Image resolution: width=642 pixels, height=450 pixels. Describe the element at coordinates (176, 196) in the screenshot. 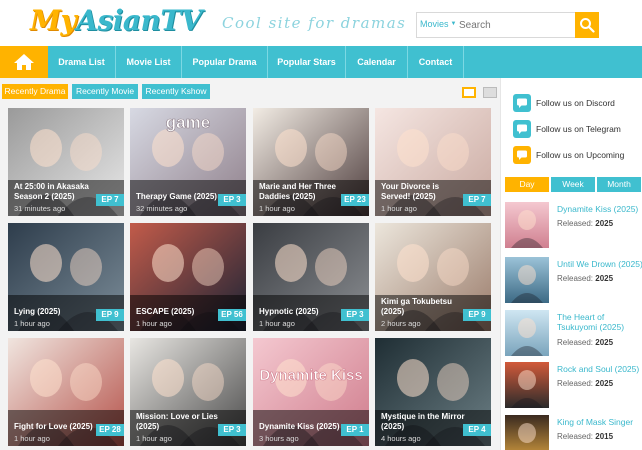

I see `card-title: Therapy Game (2025)` at that location.